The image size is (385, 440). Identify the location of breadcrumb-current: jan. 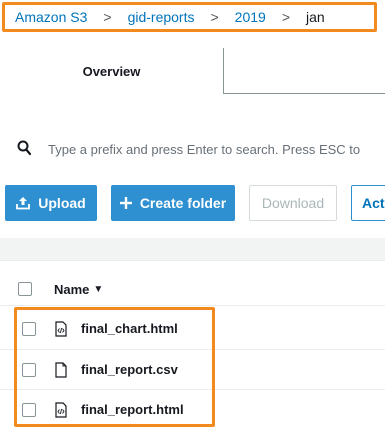
(315, 17).